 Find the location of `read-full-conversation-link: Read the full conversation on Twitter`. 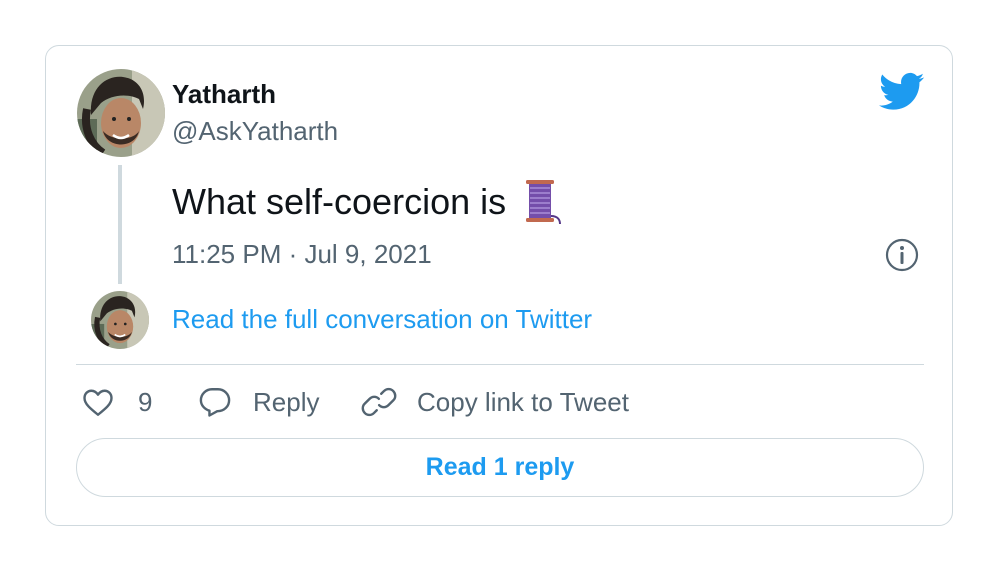

read-full-conversation-link: Read the full conversation on Twitter is located at coordinates (382, 319).